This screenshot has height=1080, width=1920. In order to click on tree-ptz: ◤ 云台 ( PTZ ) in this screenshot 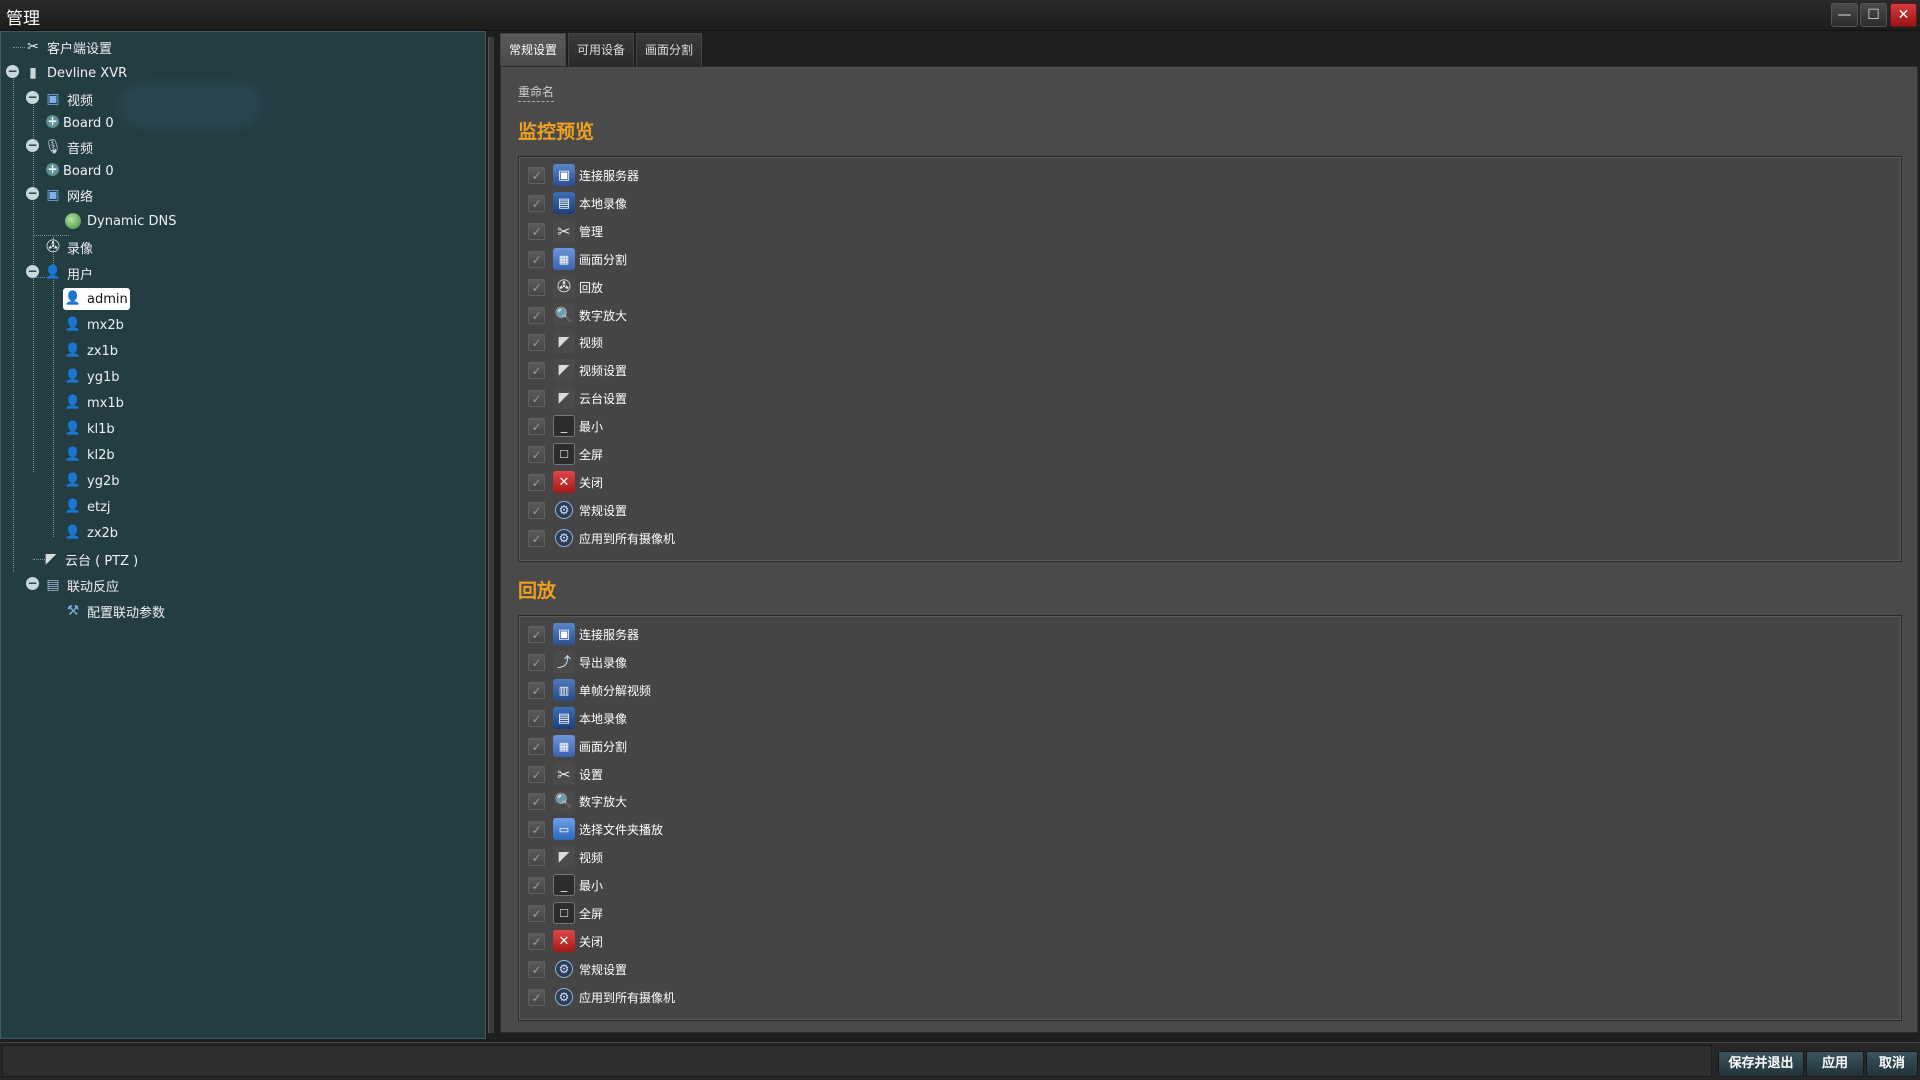, I will do `click(90, 559)`.